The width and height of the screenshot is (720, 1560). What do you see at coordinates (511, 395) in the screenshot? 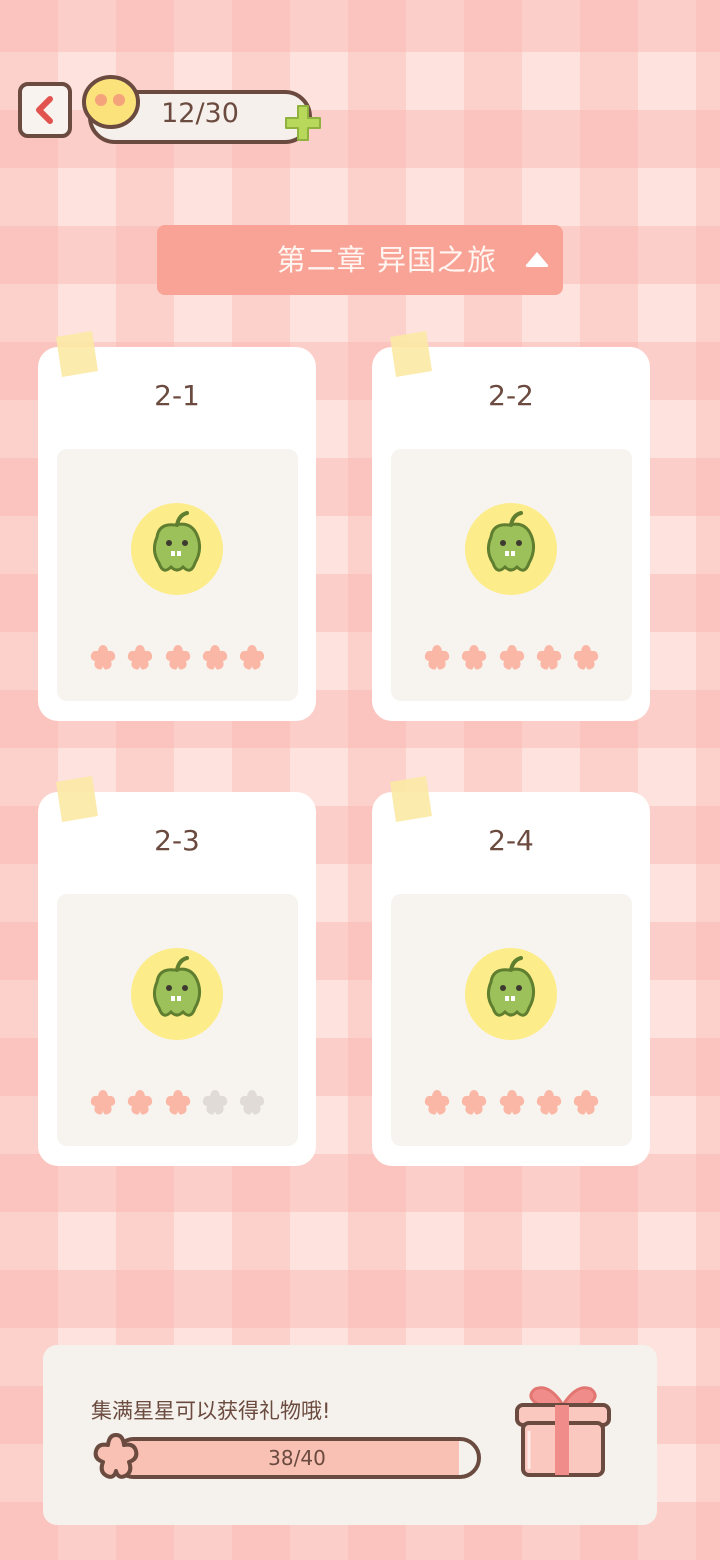
I see `level-label: 2-2` at bounding box center [511, 395].